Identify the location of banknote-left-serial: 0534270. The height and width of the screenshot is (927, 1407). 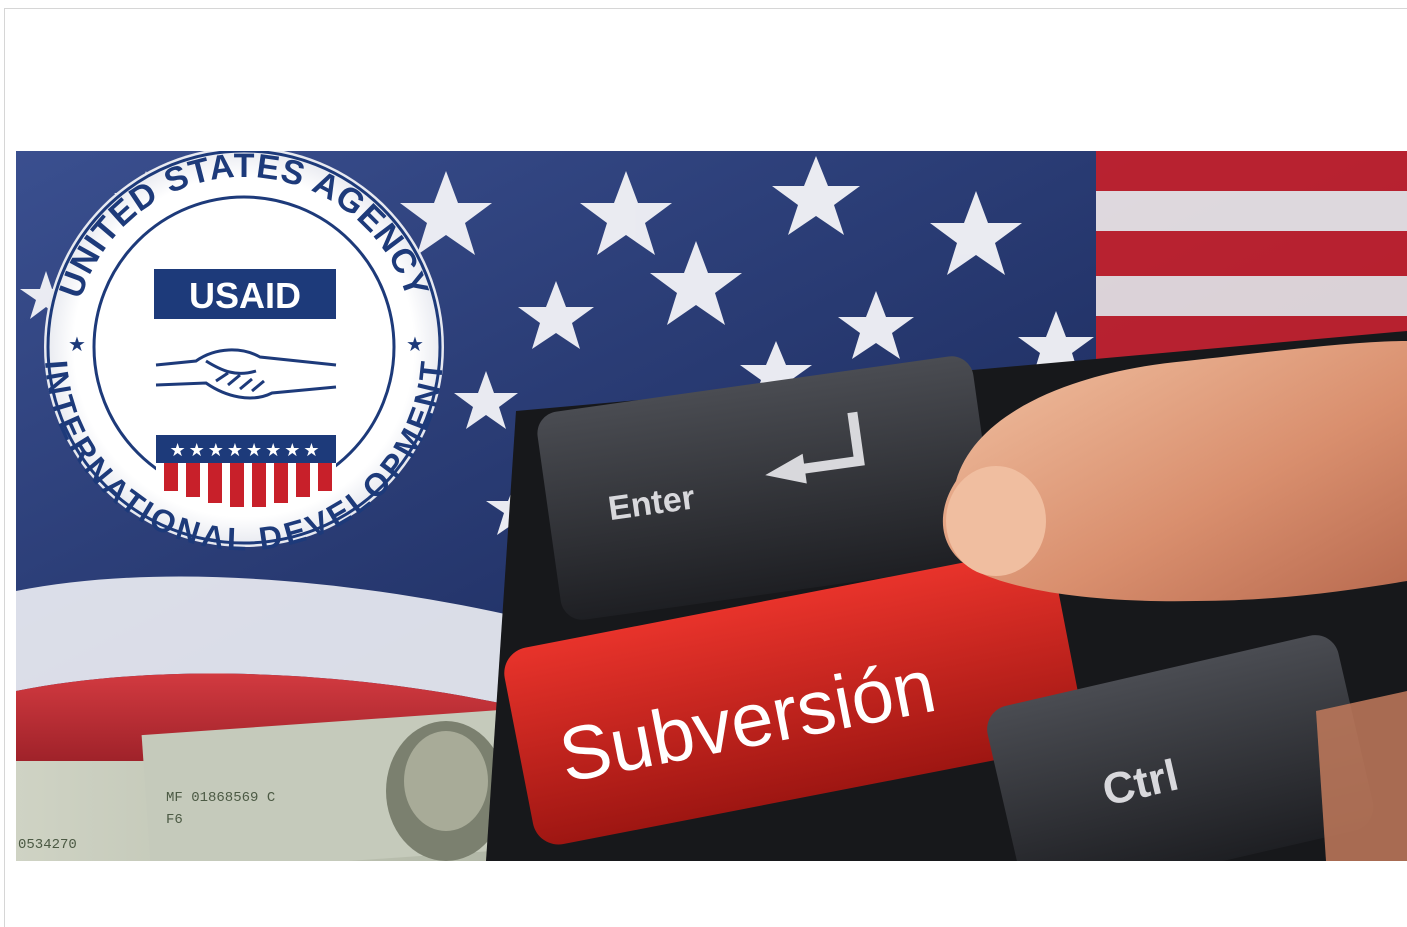
(47, 845).